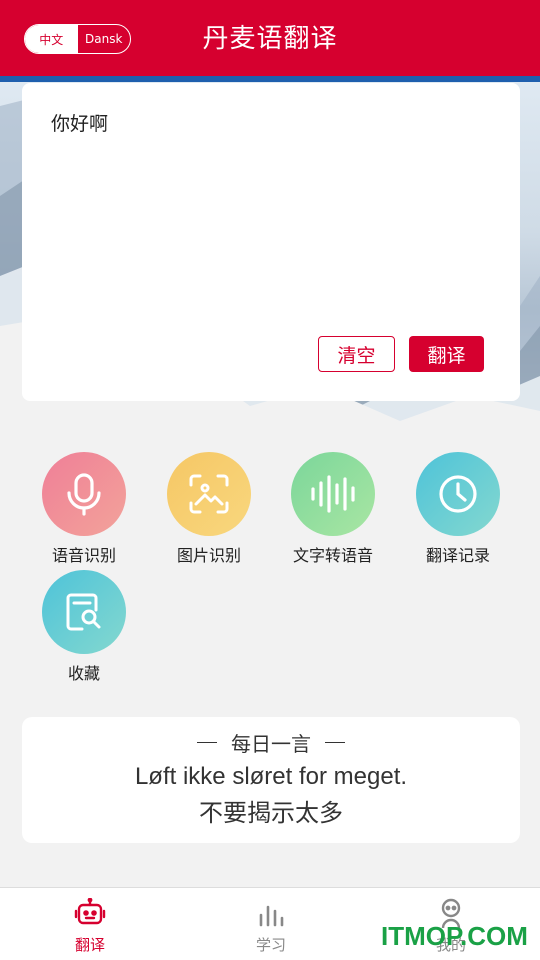  Describe the element at coordinates (208, 555) in the screenshot. I see `feature-label: 图片识别` at that location.